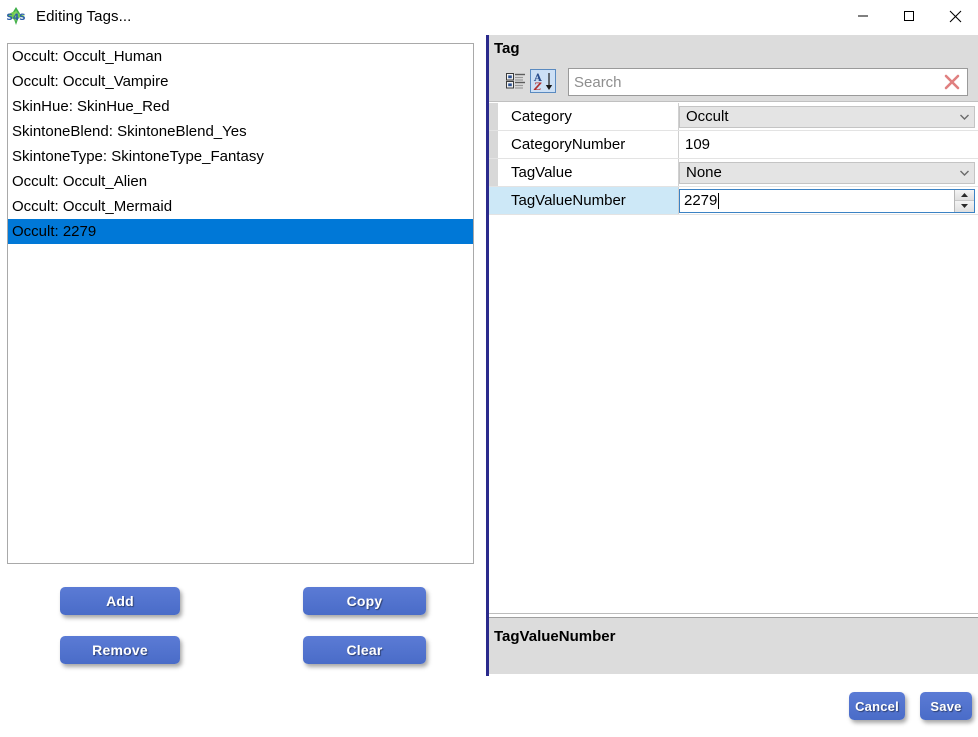 Image resolution: width=978 pixels, height=737 pixels. What do you see at coordinates (964, 206) in the screenshot?
I see `spinner-down-icon` at bounding box center [964, 206].